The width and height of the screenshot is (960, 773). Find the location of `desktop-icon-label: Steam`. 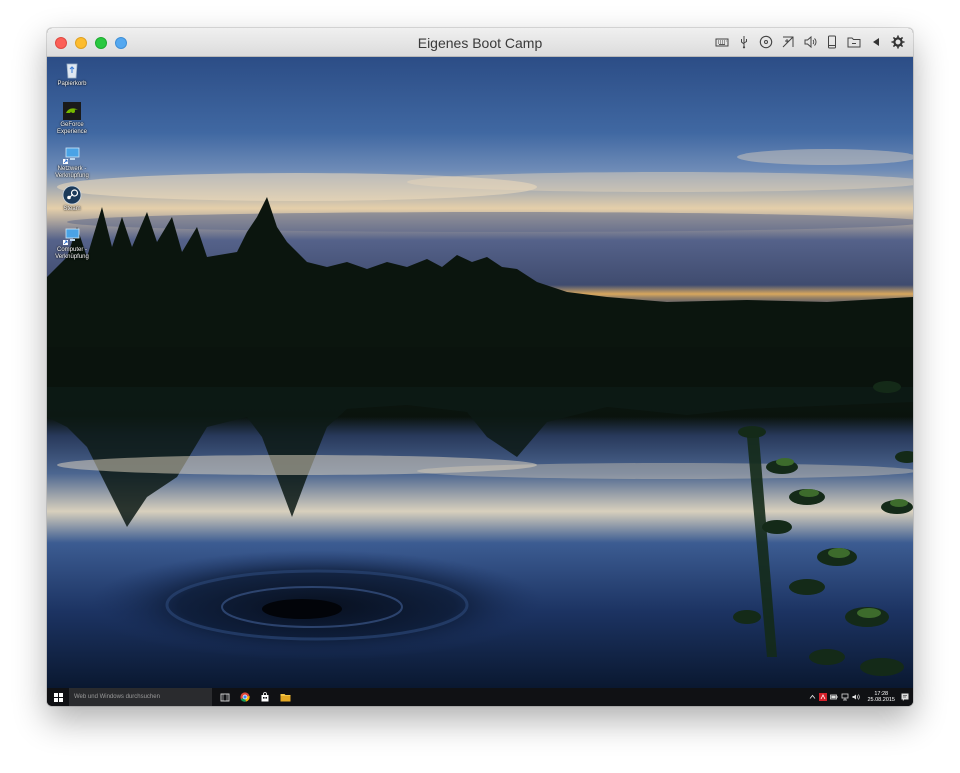

desktop-icon-label: Steam is located at coordinates (72, 209).